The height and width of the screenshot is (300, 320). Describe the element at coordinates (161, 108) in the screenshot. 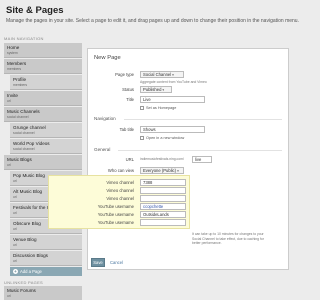

I see `homepage-checkbox-label: Set as Homepage` at that location.